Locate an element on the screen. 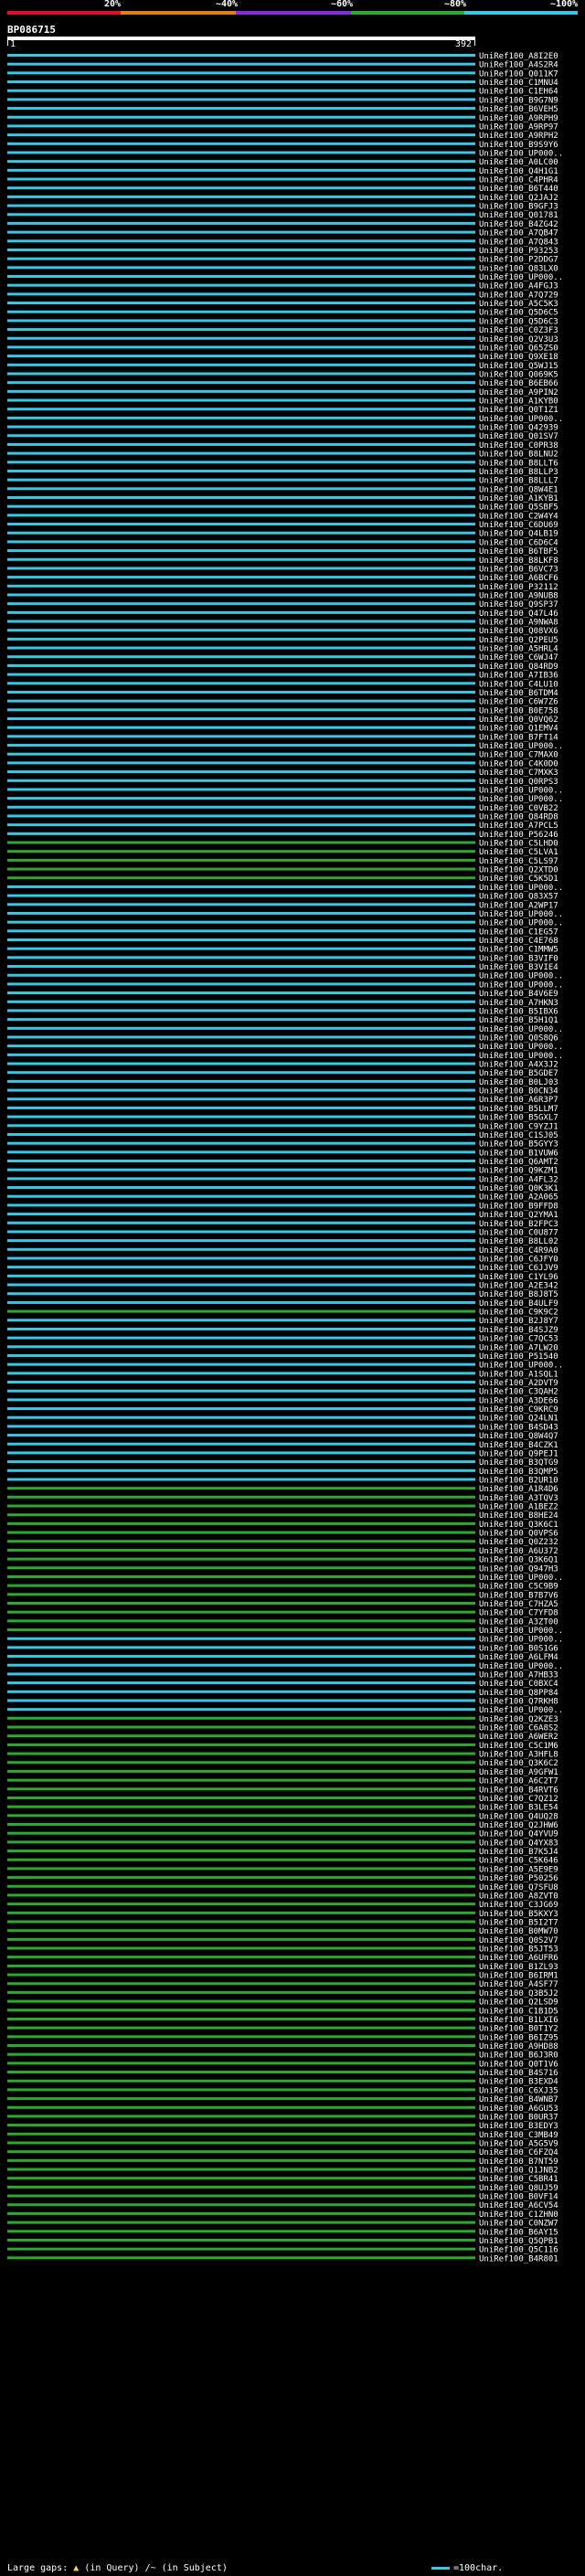 The image size is (585, 2576). hit-row: UniRef100_B5JT53 is located at coordinates (283, 1950).